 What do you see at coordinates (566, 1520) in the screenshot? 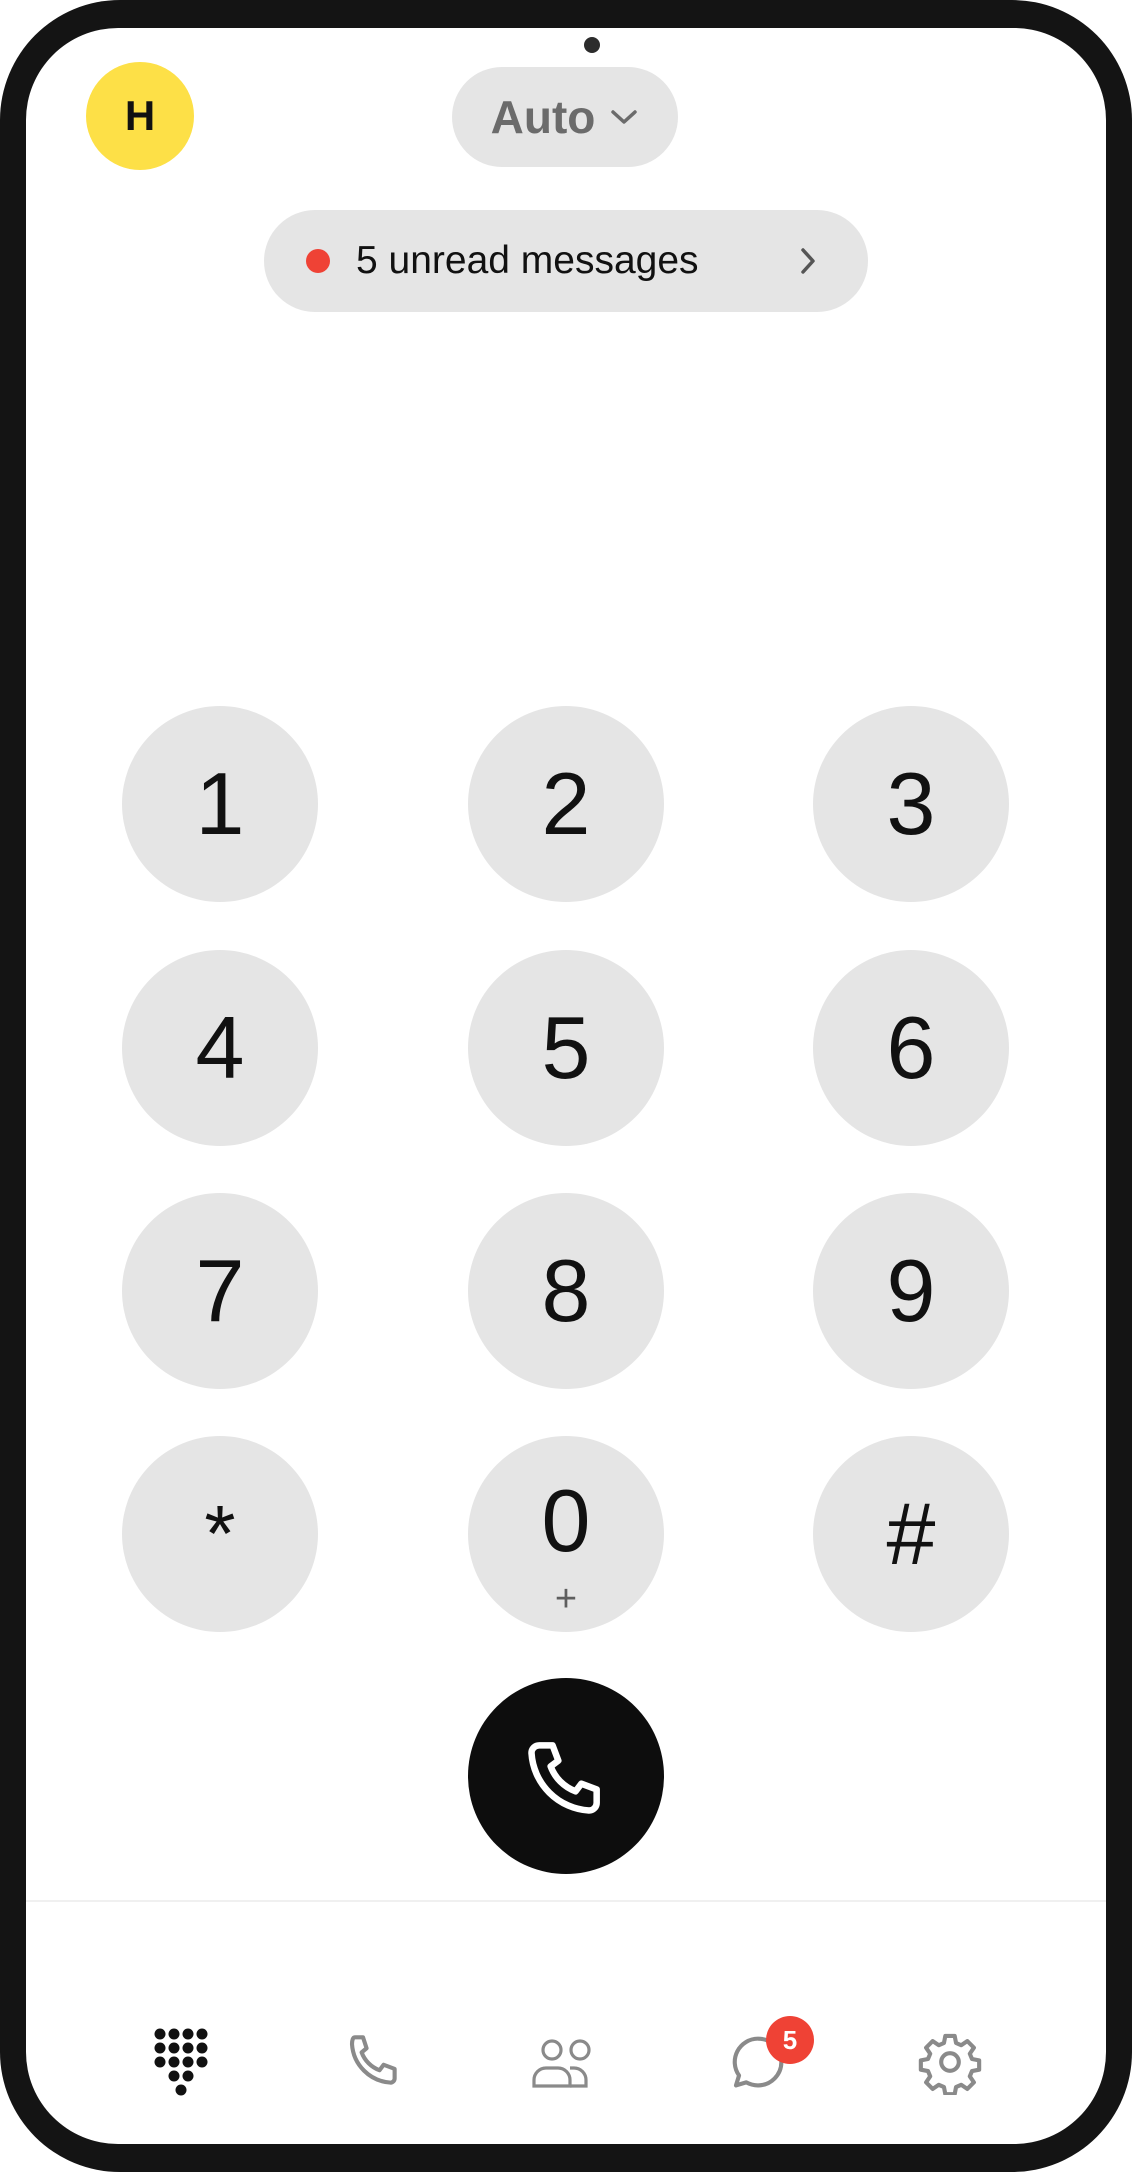
I see `key-digit: 0` at bounding box center [566, 1520].